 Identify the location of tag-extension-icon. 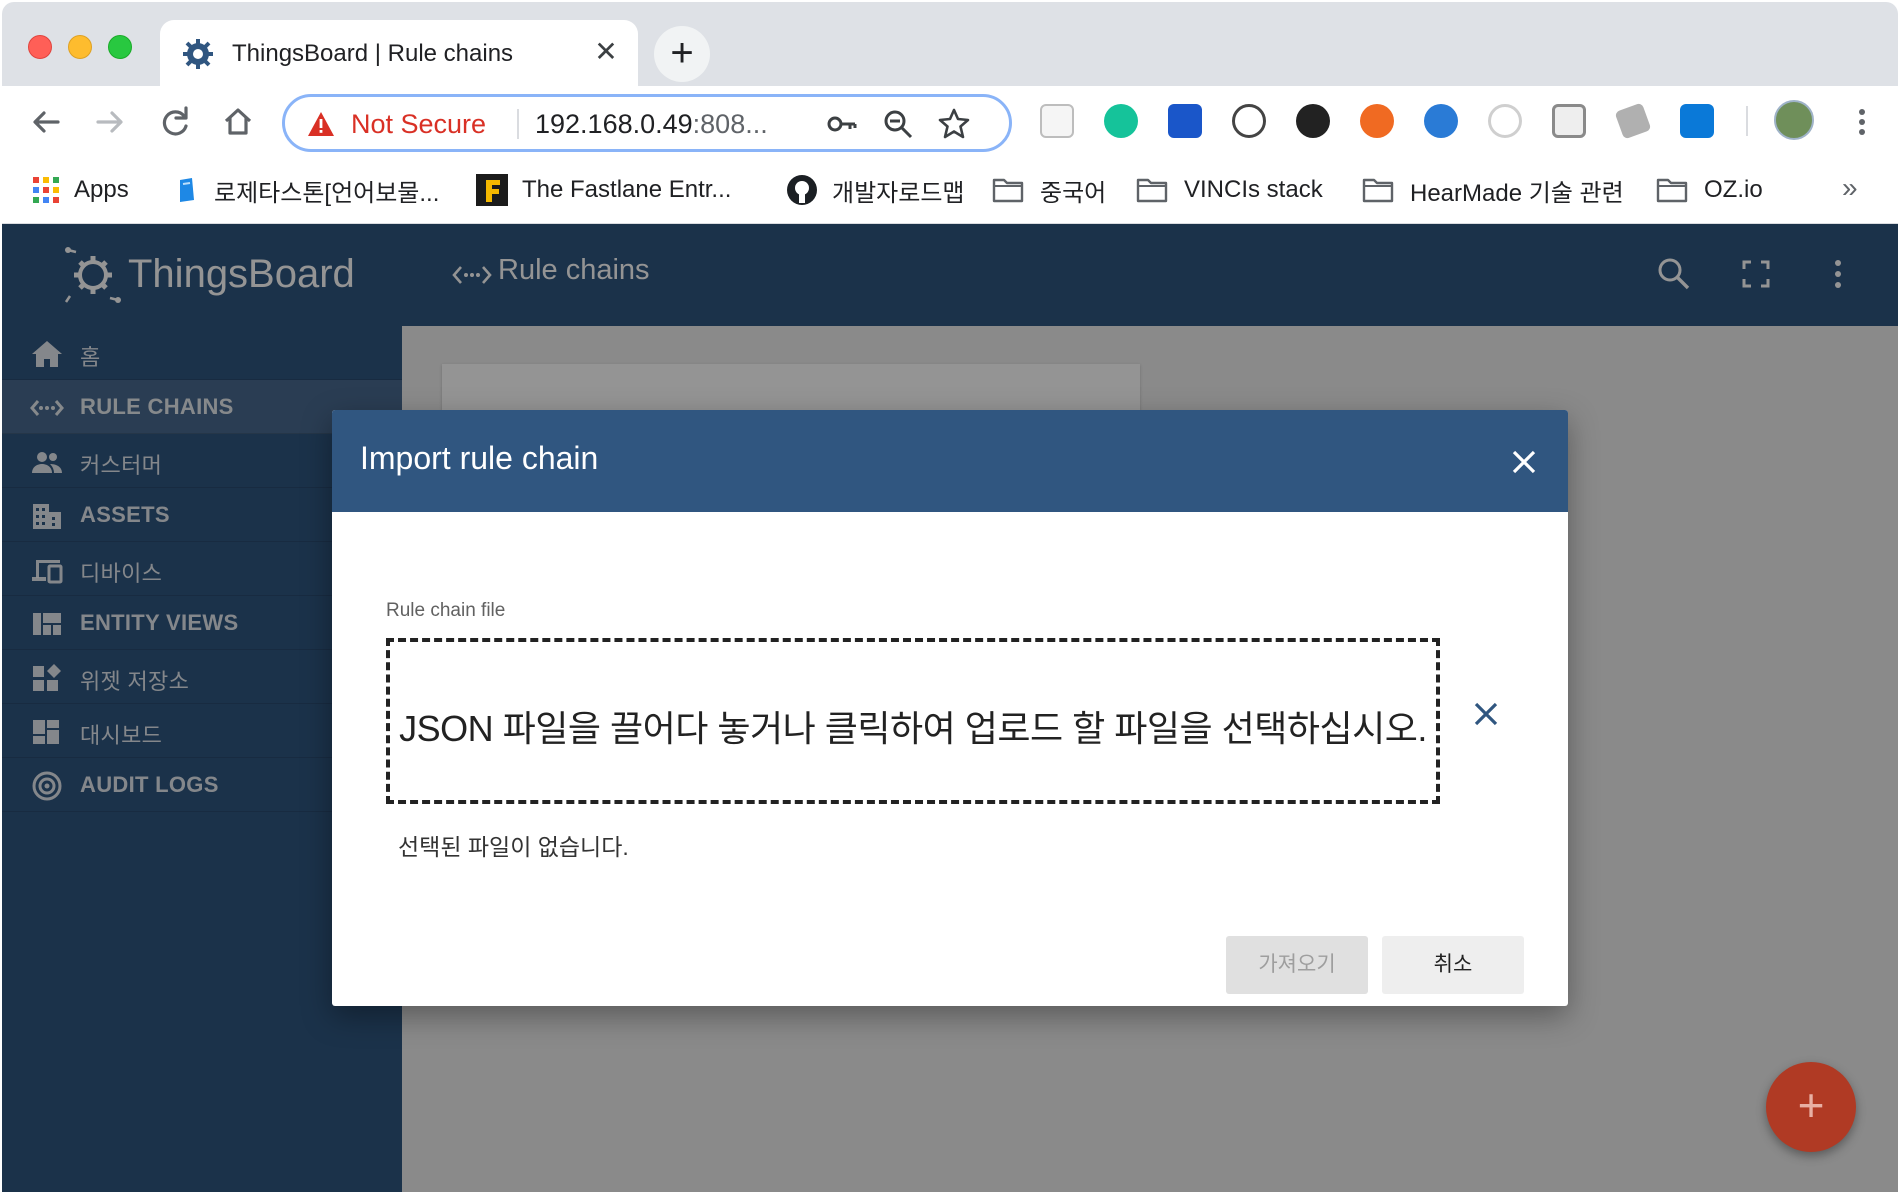
(1633, 121).